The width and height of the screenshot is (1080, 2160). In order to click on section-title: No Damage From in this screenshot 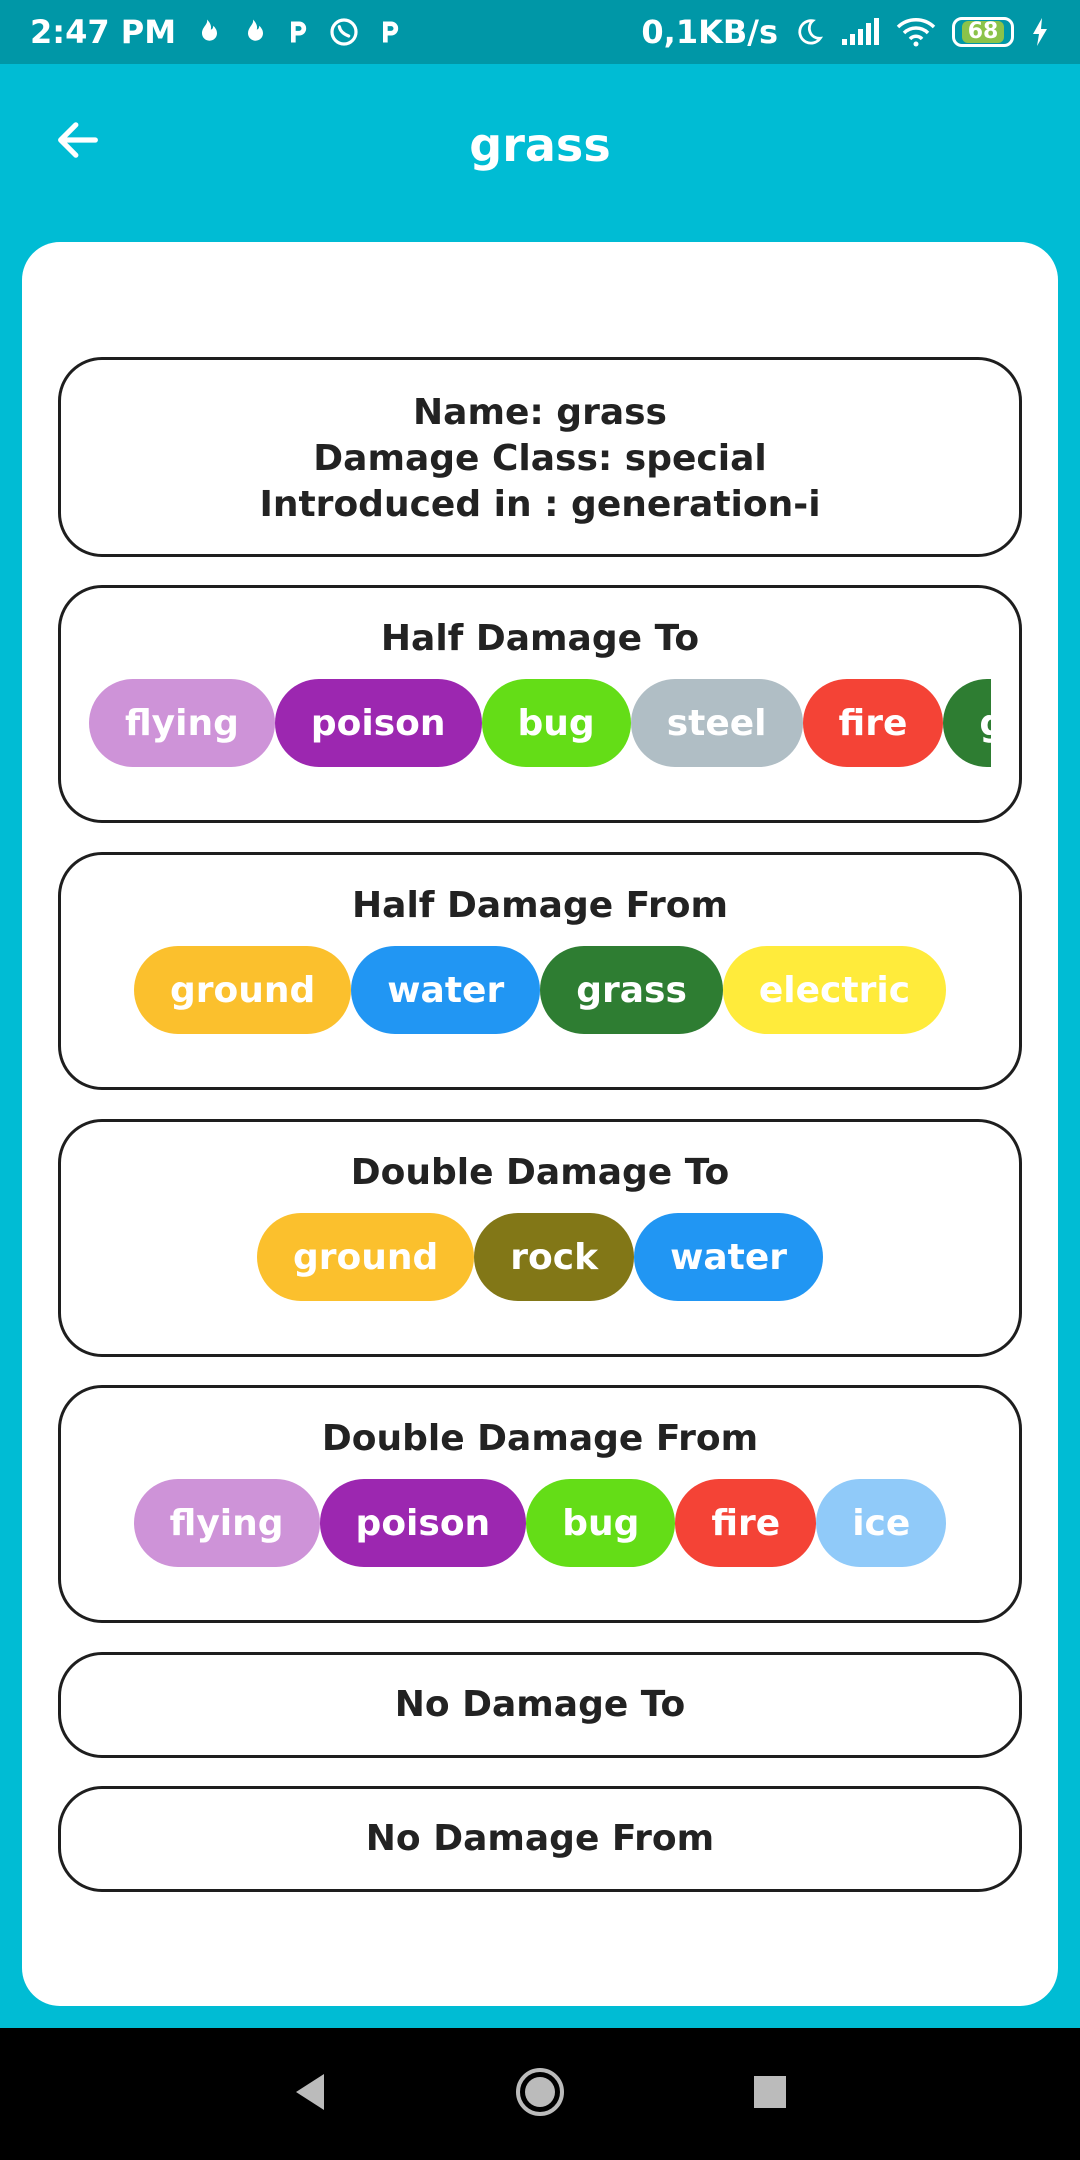, I will do `click(540, 1838)`.